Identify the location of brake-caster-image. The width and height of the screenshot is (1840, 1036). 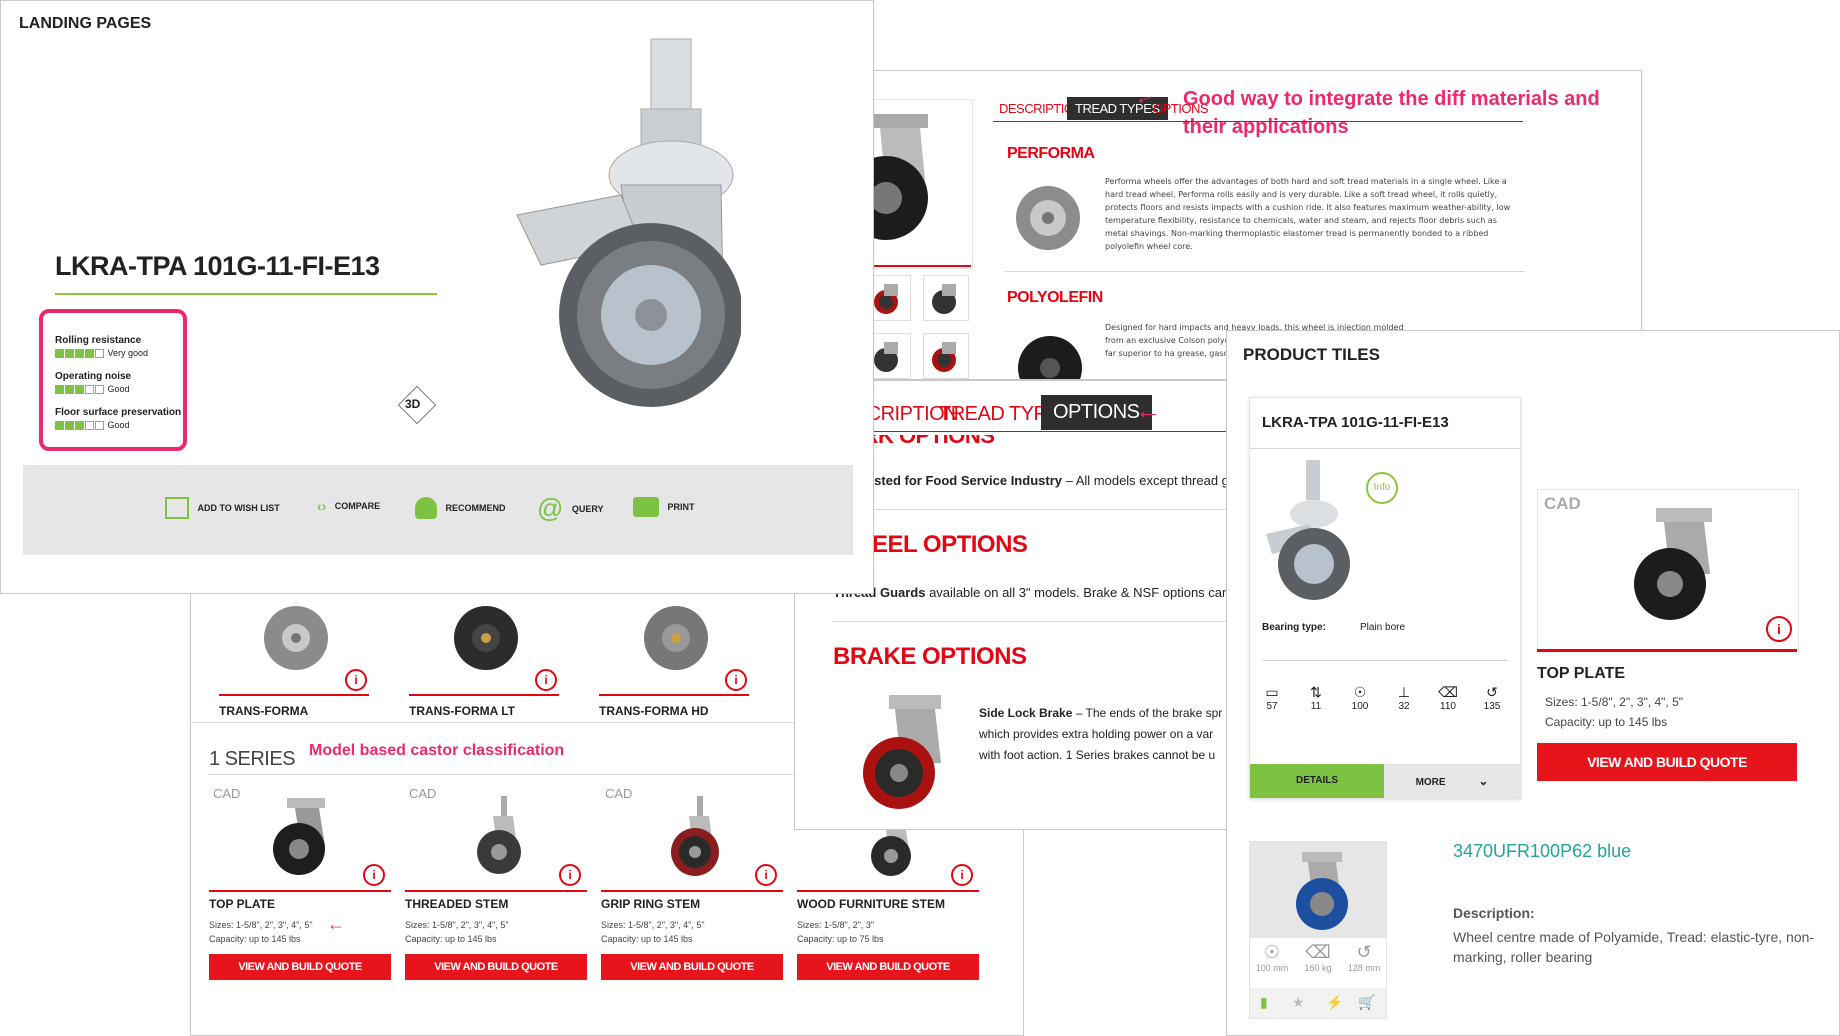
(902, 752).